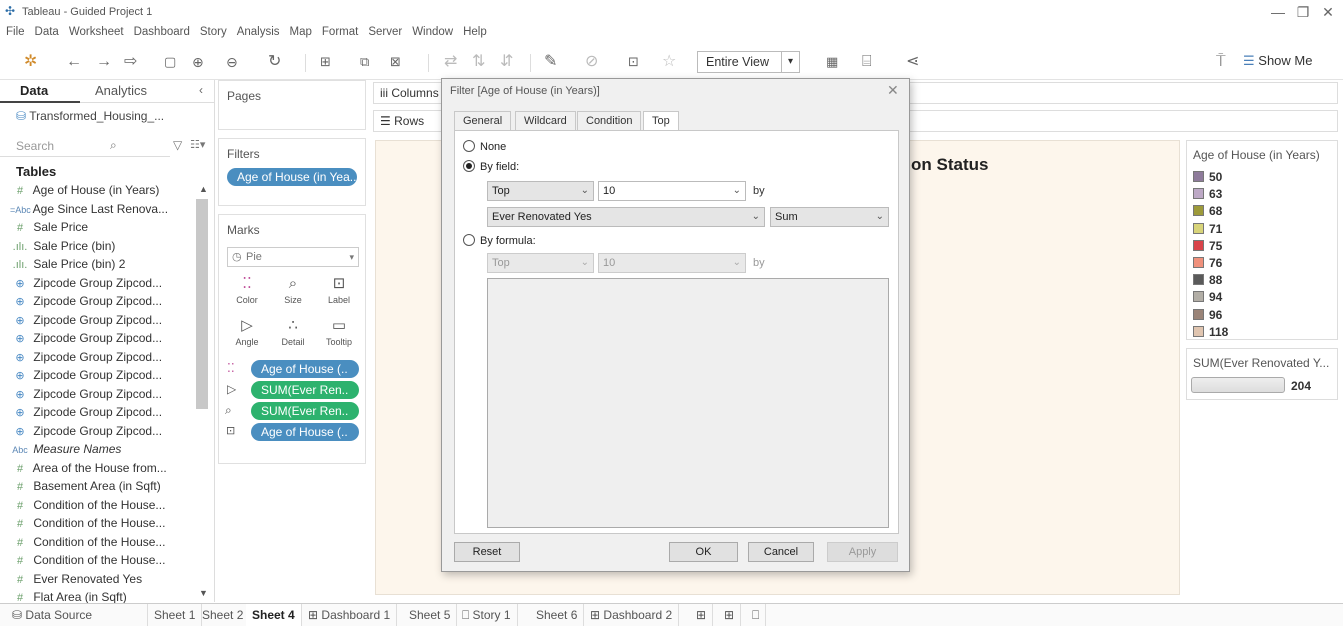 This screenshot has height=626, width=1343. Describe the element at coordinates (85, 146) in the screenshot. I see `search-input: Search ⌕` at that location.